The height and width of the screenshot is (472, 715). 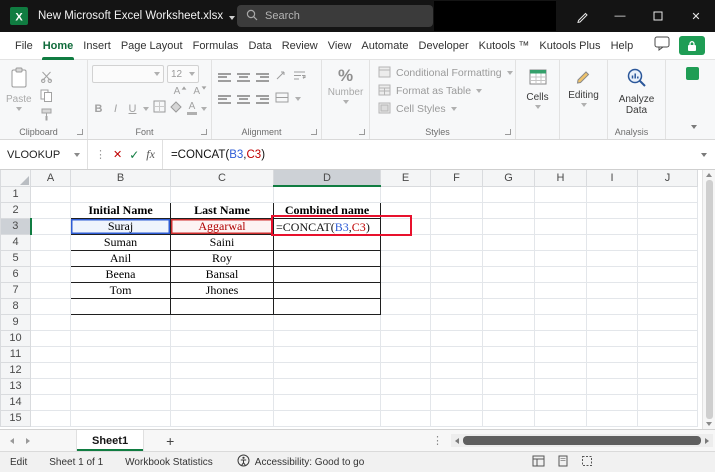 What do you see at coordinates (130, 16) in the screenshot?
I see `document-title: New Microsoft Excel Worksheet.xlsx` at bounding box center [130, 16].